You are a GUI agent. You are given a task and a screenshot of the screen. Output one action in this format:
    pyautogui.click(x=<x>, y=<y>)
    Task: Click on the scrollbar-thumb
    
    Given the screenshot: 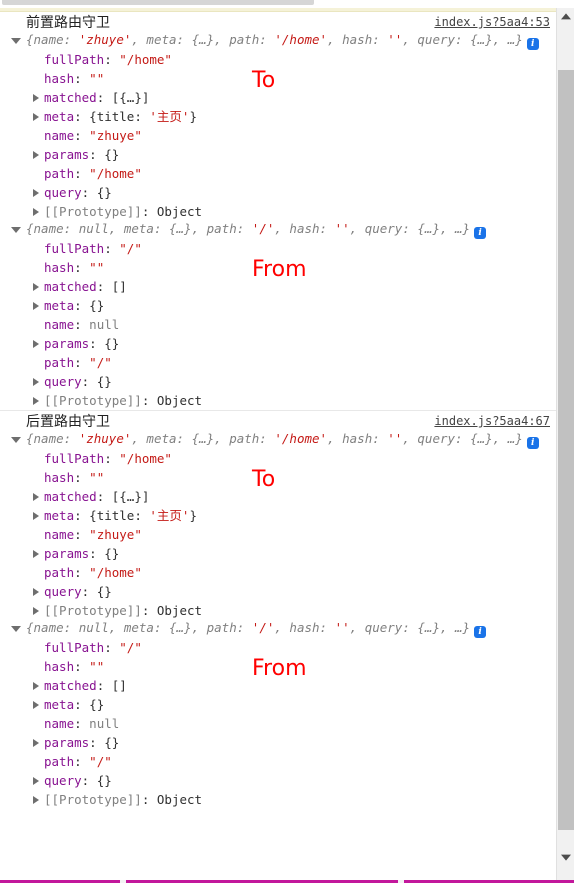 What is the action you would take?
    pyautogui.click(x=566, y=450)
    